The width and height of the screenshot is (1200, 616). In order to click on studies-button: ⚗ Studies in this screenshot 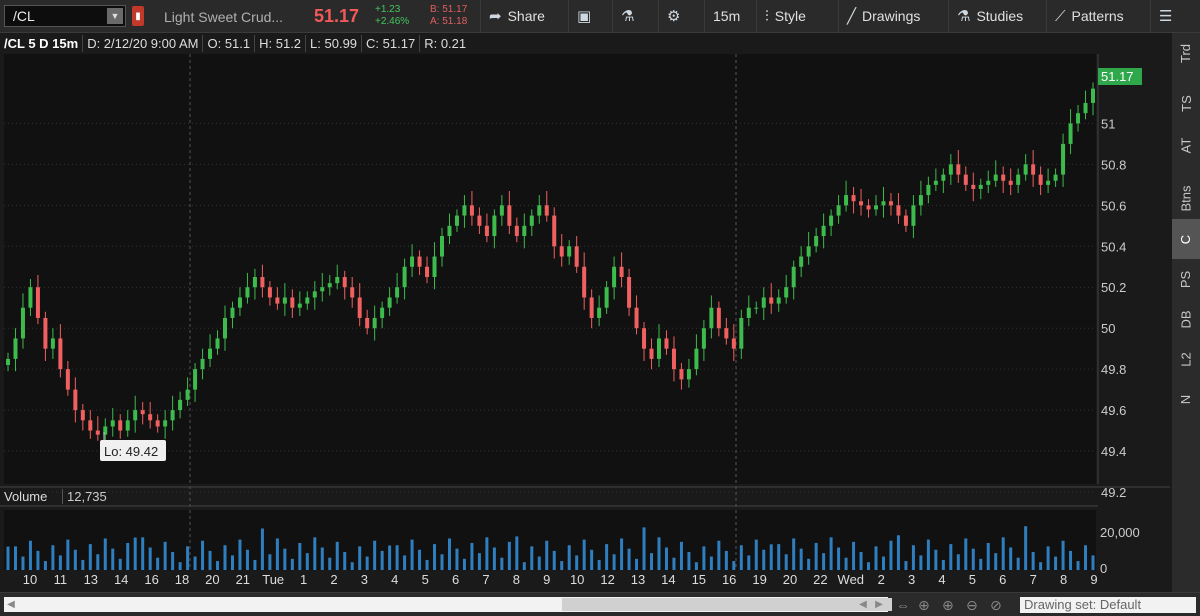, I will do `click(997, 16)`.